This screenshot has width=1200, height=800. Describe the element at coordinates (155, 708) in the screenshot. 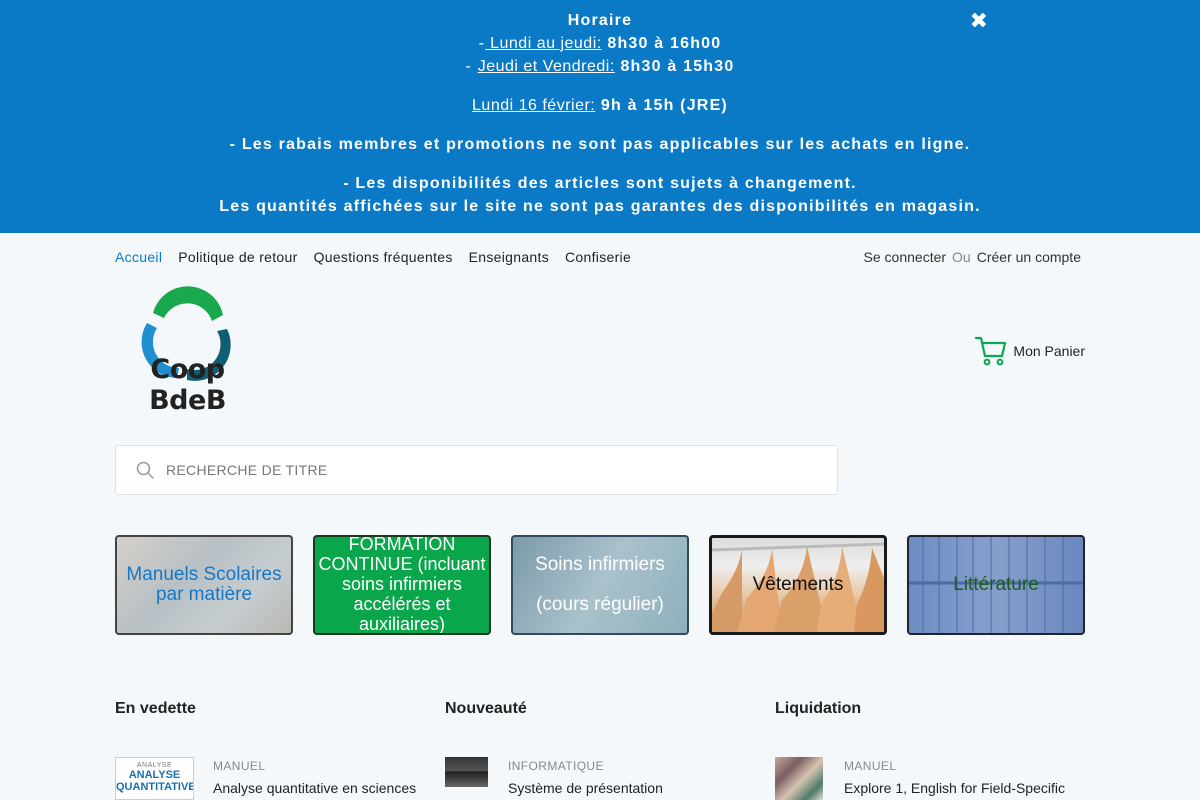

I see `section-title-en-vedette: En vedette` at that location.